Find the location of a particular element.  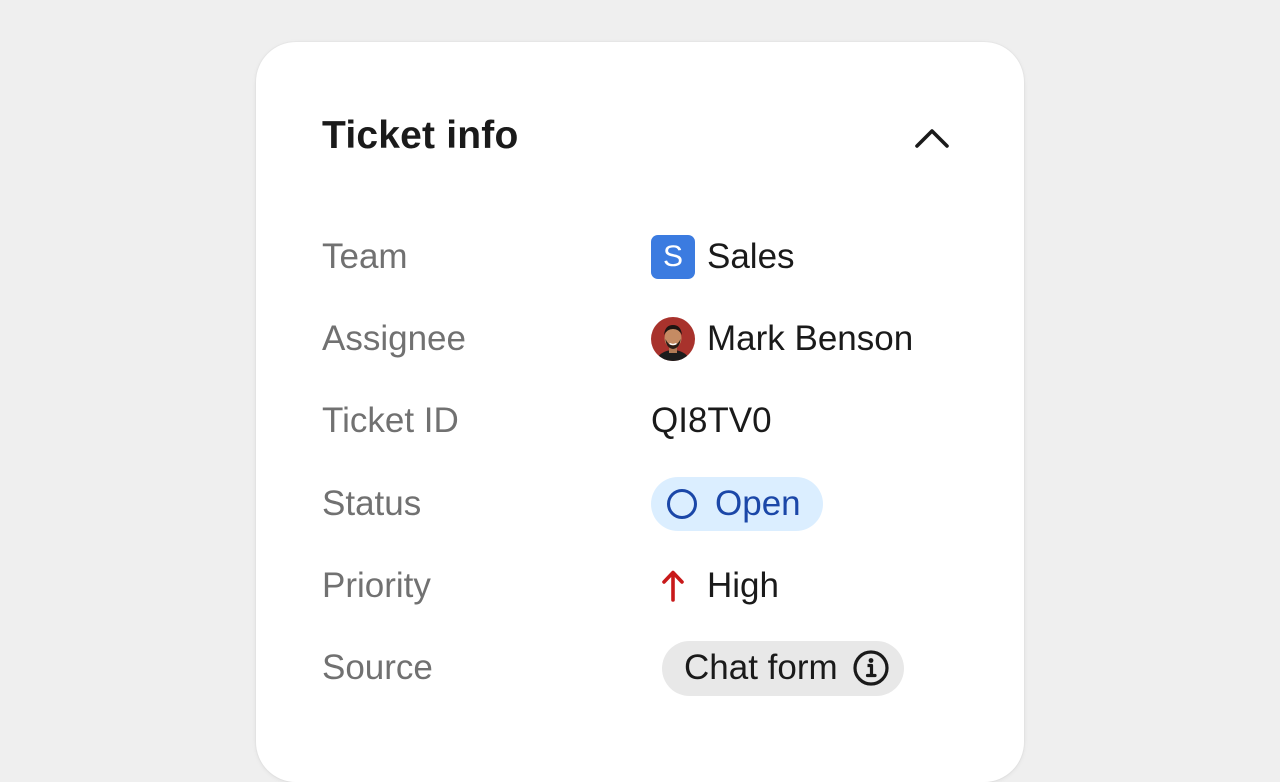

priority-label: Priority is located at coordinates (376, 585).